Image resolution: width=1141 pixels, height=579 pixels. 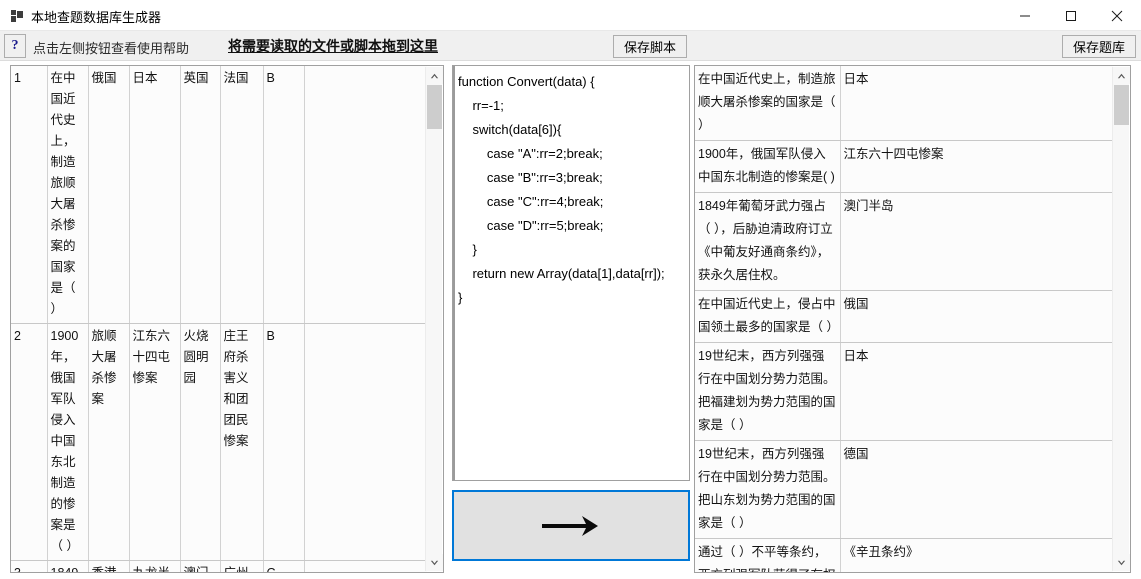 I want to click on table-row: 31849年葡萄牙武力强占（ ），后胁香港岛九龙半岛澳门半岛广州湾C, so click(x=219, y=566).